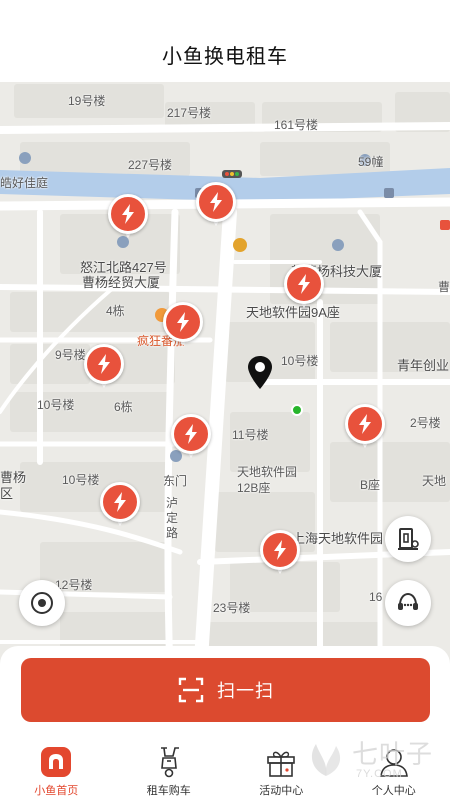 The height and width of the screenshot is (800, 450). I want to click on map-label: 东门, so click(175, 481).